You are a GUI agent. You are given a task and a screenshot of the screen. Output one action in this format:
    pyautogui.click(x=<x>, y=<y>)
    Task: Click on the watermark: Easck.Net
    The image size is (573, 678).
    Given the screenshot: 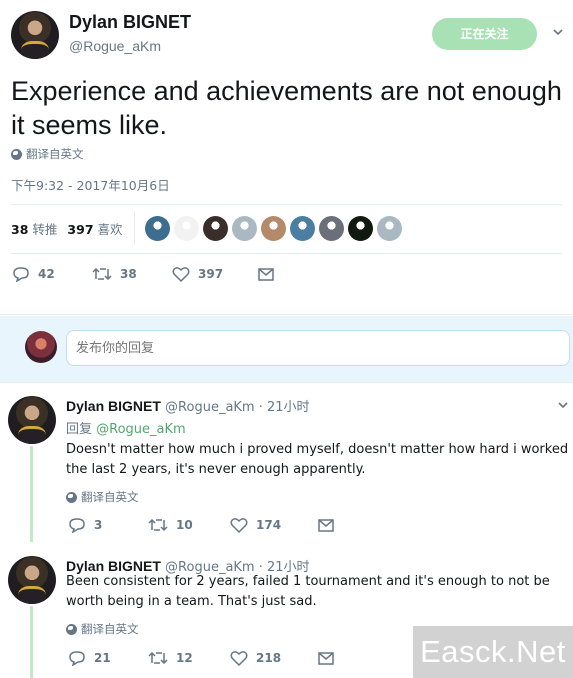 What is the action you would take?
    pyautogui.click(x=493, y=652)
    